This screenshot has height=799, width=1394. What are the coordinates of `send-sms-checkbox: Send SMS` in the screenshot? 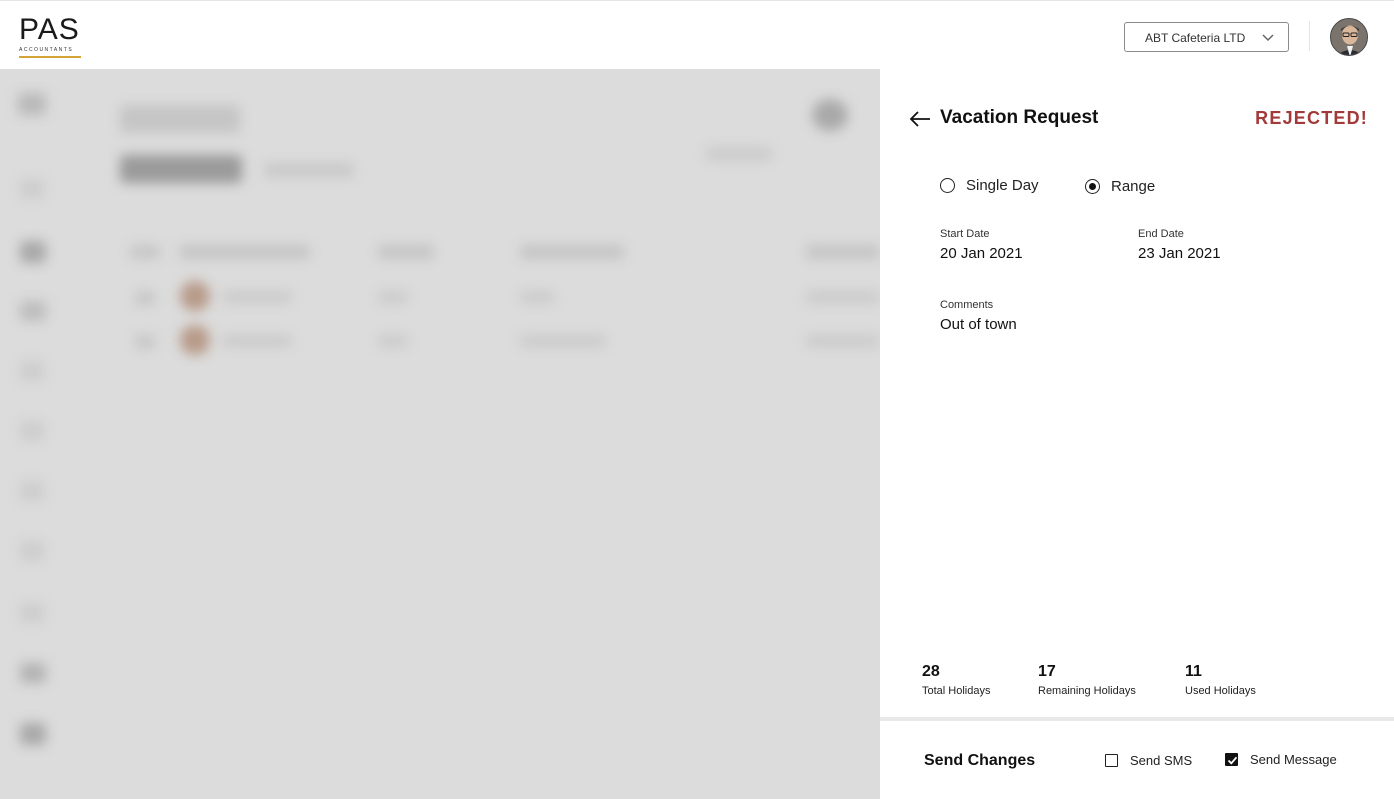 It's located at (1148, 760).